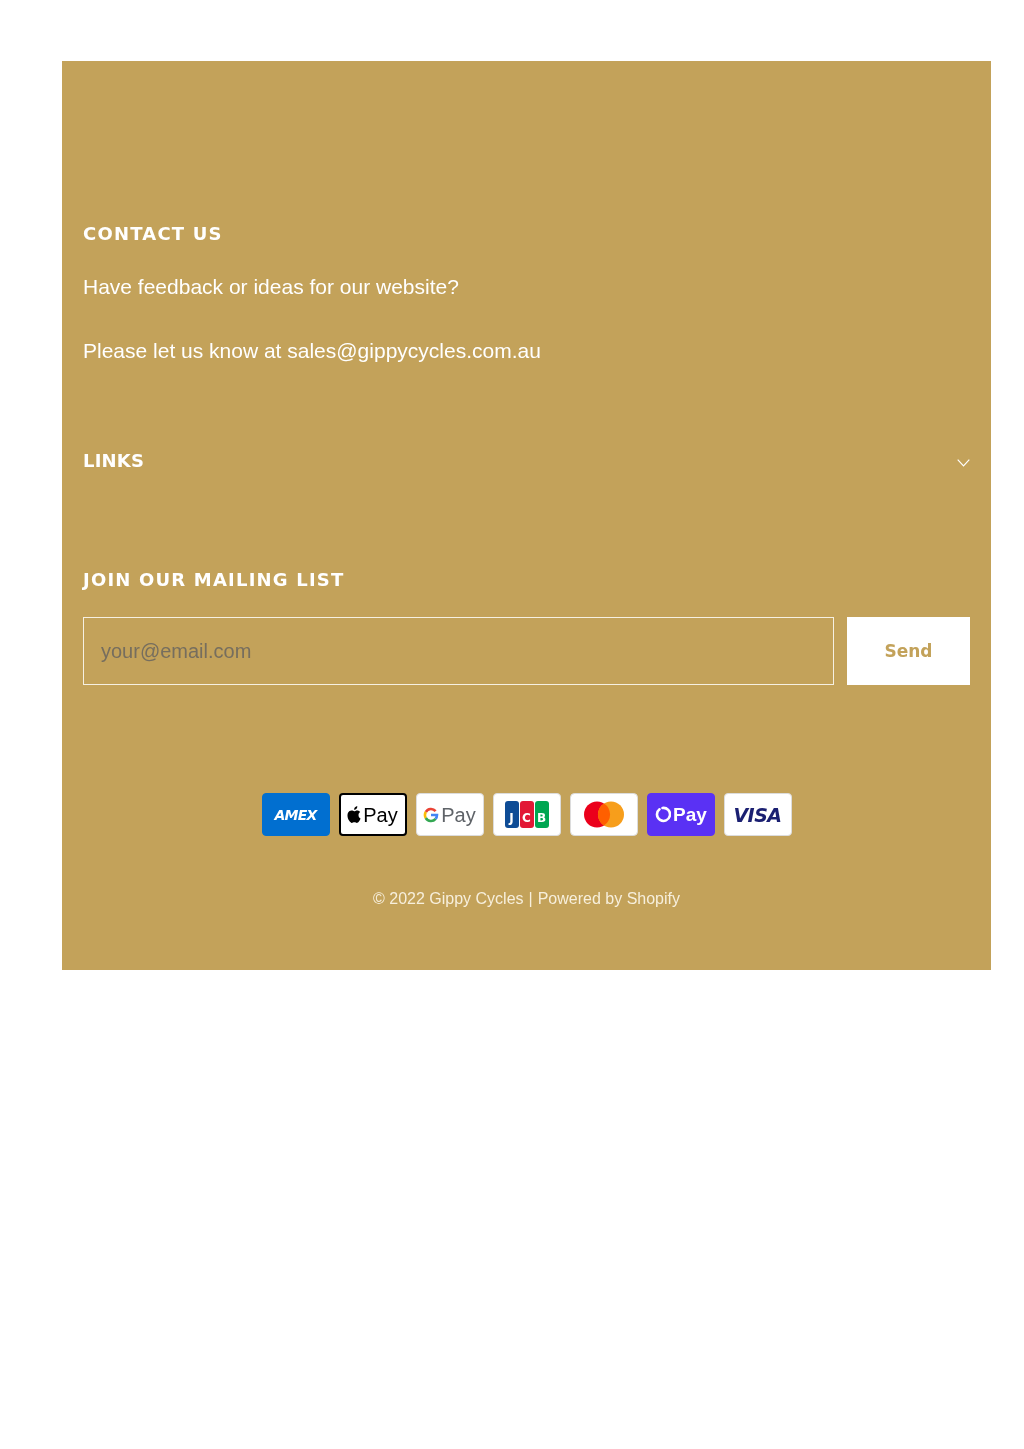  I want to click on visa-logo: VISA, so click(757, 814).